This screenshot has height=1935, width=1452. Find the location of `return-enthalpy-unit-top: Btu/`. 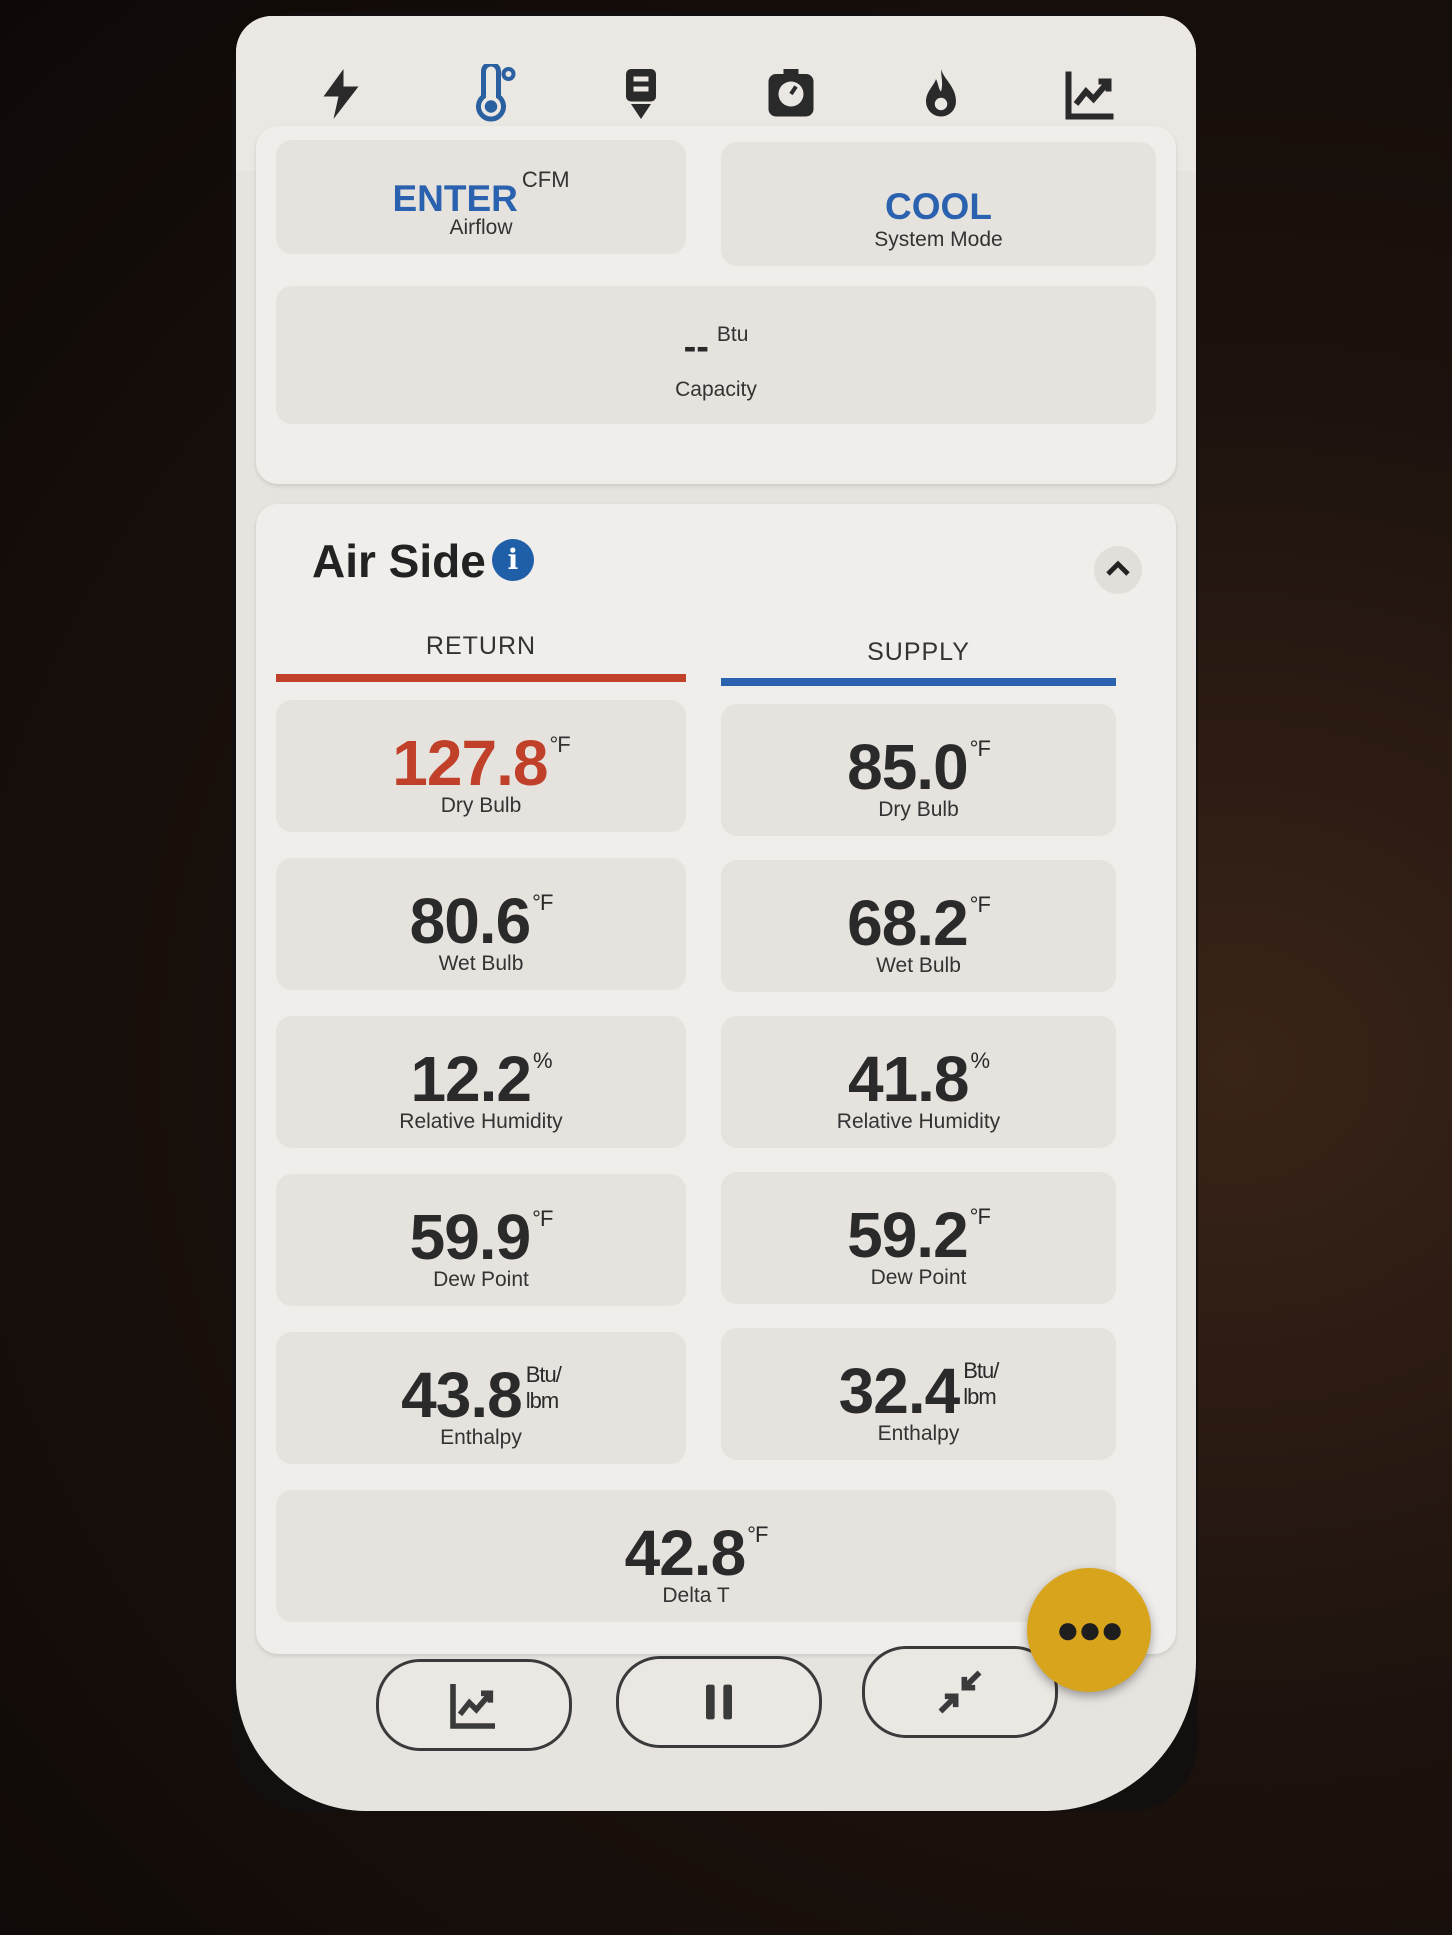

return-enthalpy-unit-top: Btu/ is located at coordinates (543, 1374).